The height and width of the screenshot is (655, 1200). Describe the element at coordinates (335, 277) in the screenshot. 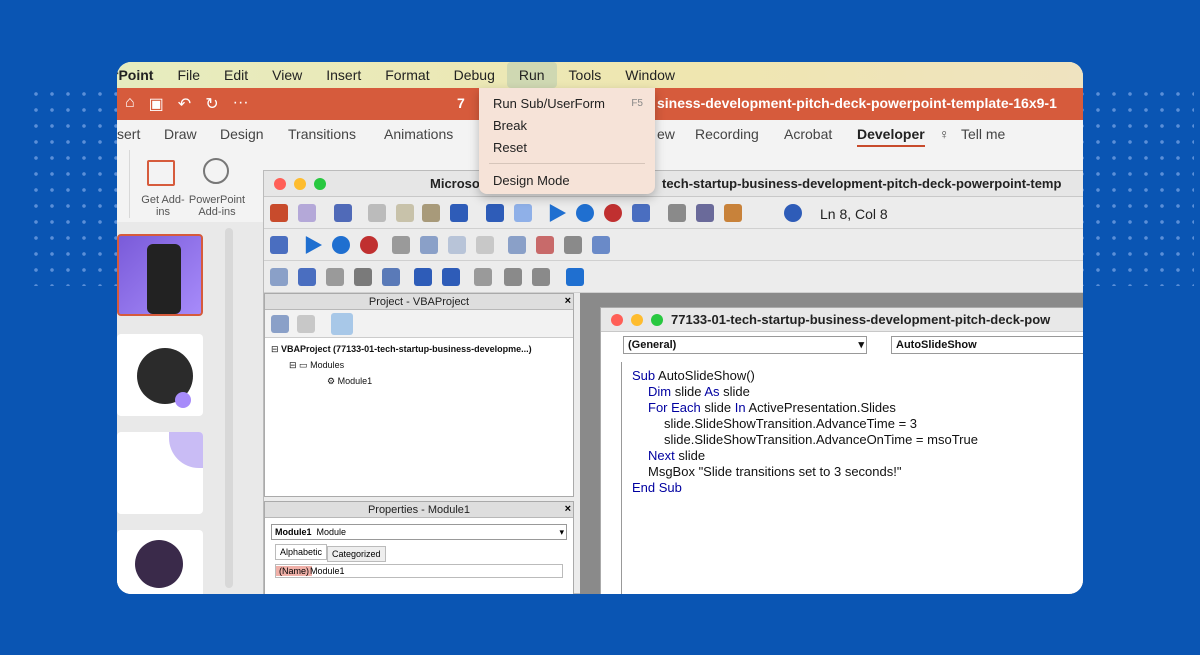

I see `quick-info-icon` at that location.